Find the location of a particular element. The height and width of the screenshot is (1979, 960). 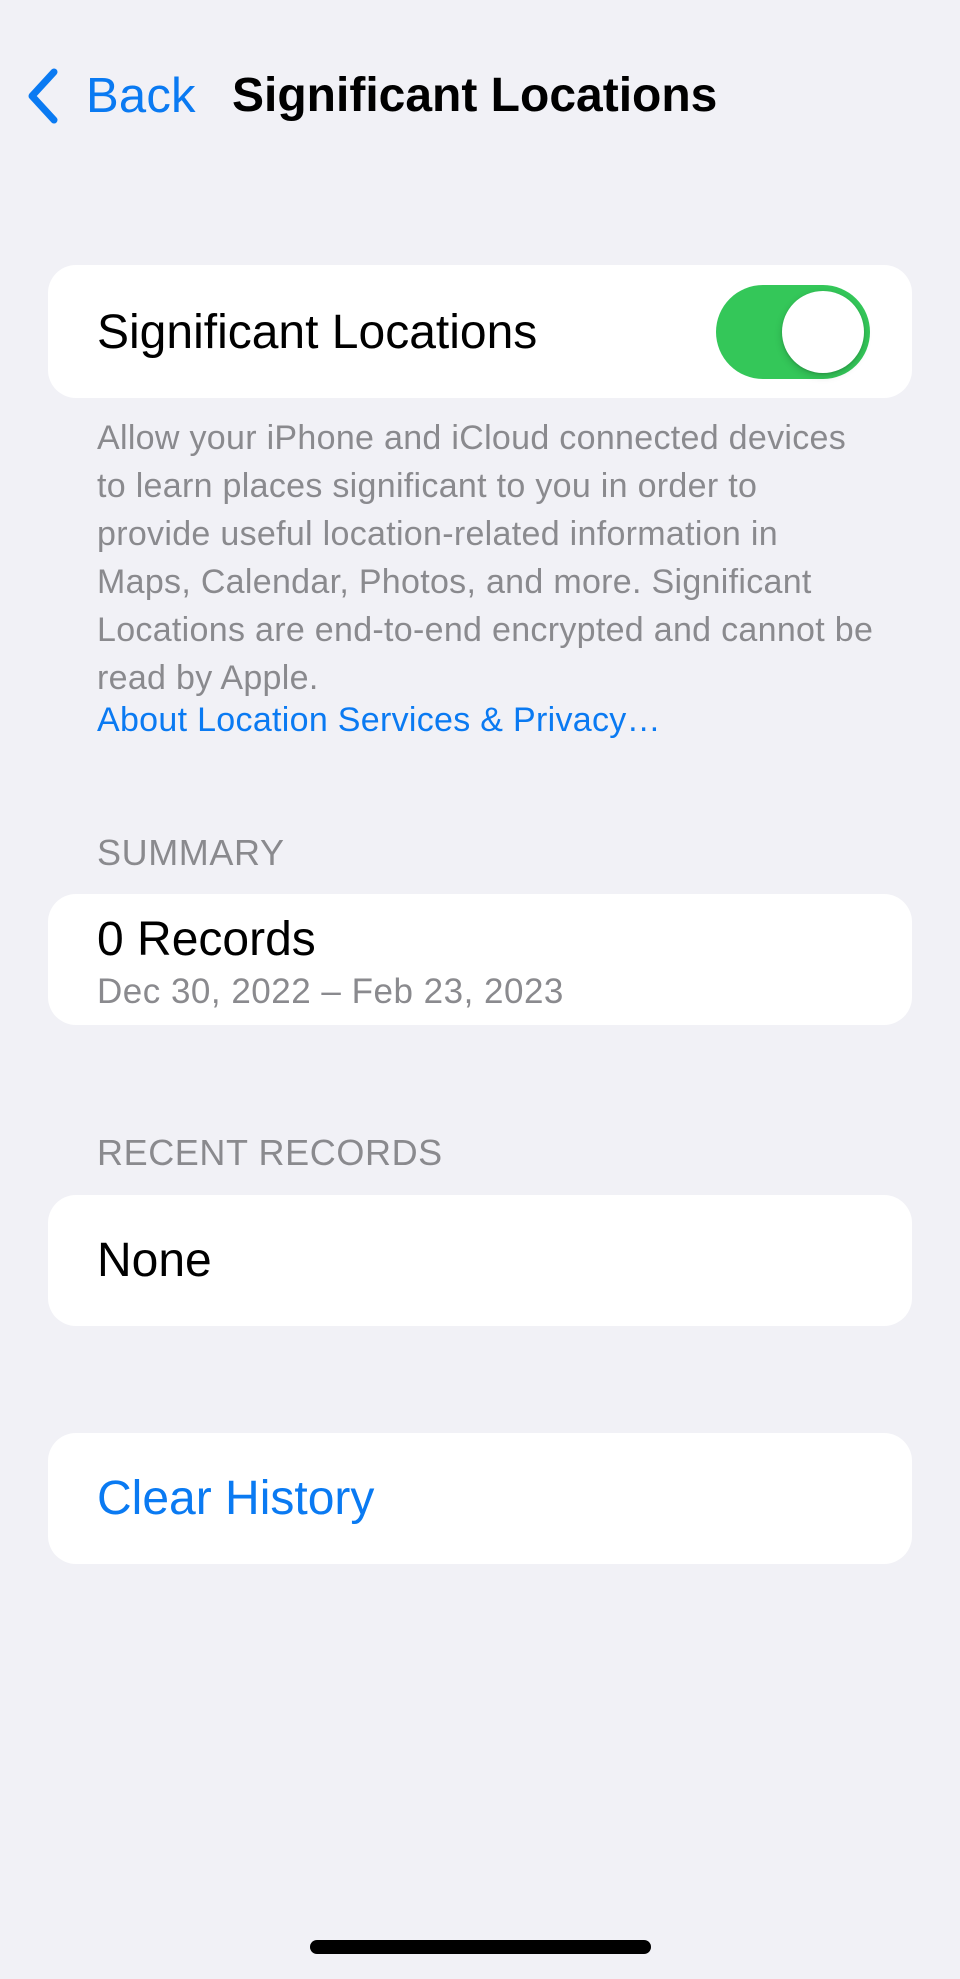

clear-history-label: Clear History is located at coordinates (236, 1498).